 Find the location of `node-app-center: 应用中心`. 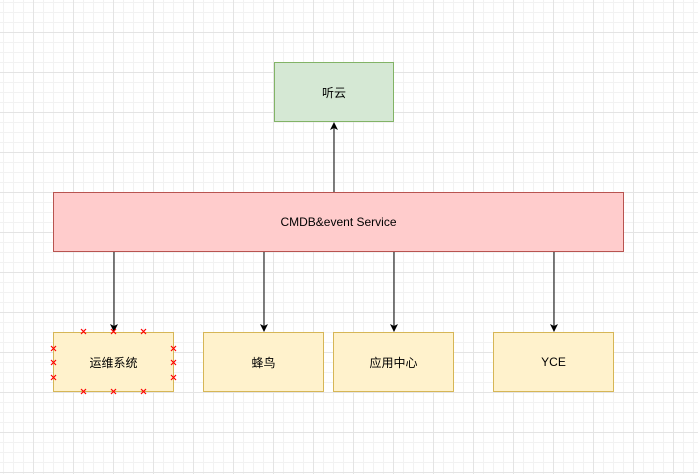

node-app-center: 应用中心 is located at coordinates (393, 362).